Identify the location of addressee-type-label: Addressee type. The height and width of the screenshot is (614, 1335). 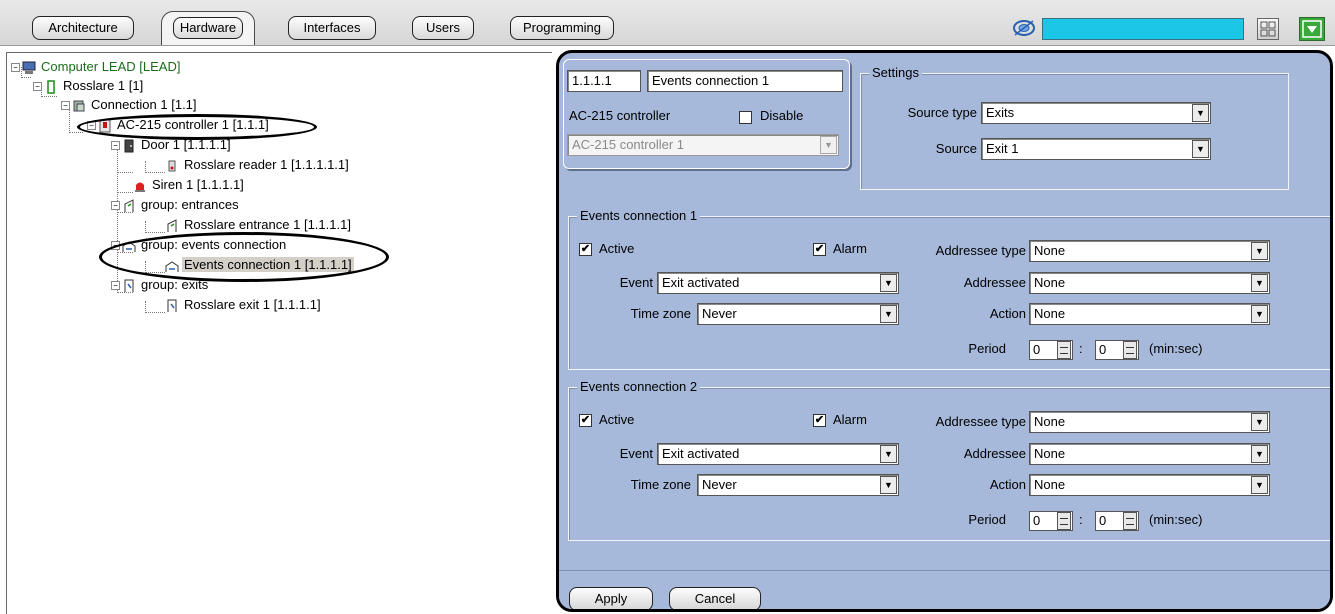
(980, 421).